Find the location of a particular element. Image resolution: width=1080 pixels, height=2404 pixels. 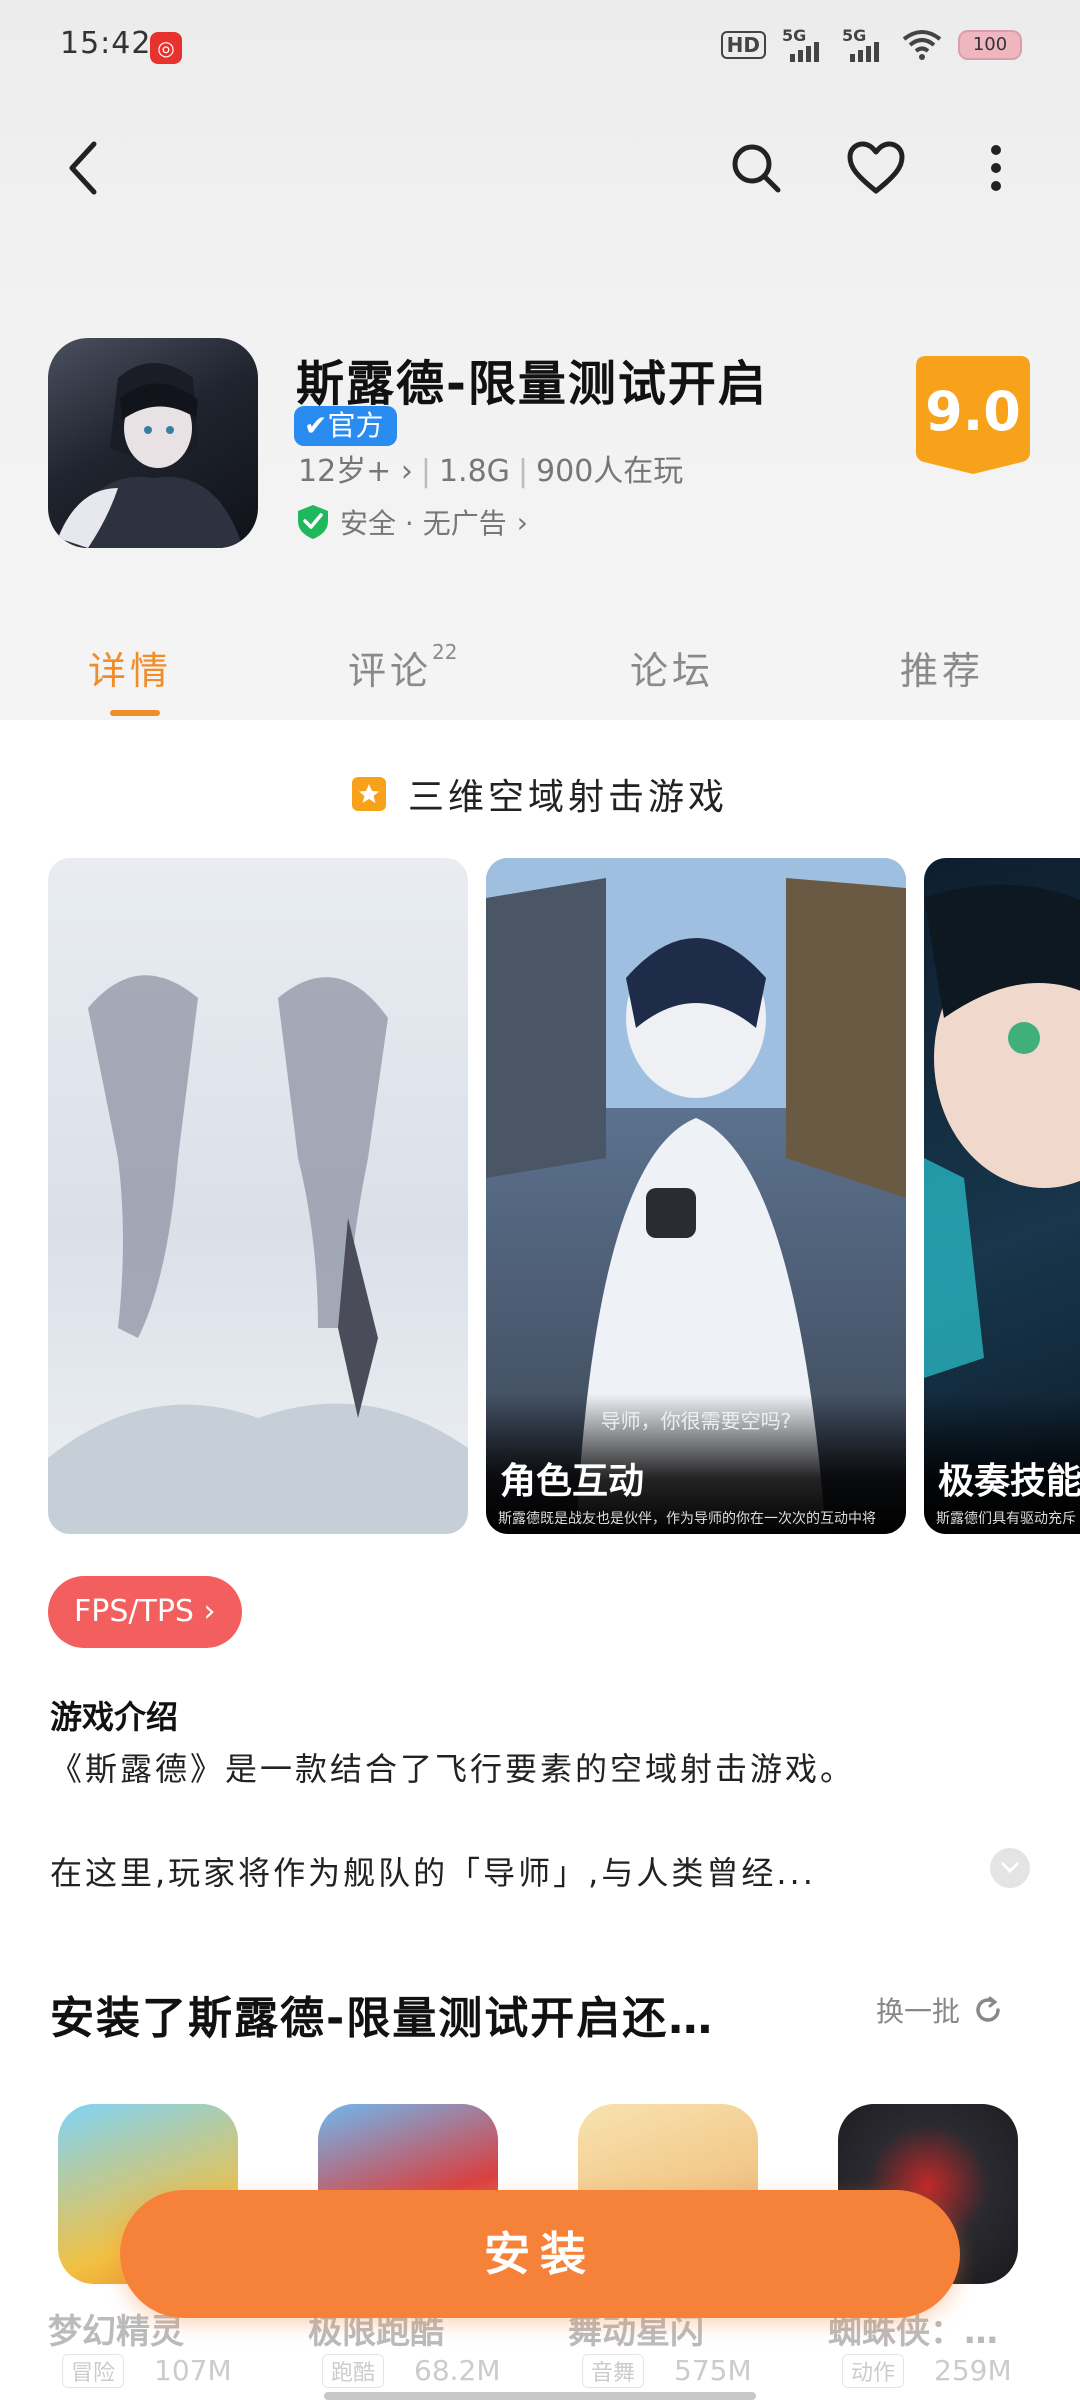

screenshot-caption: 极奏技能 is located at coordinates (1009, 1481).